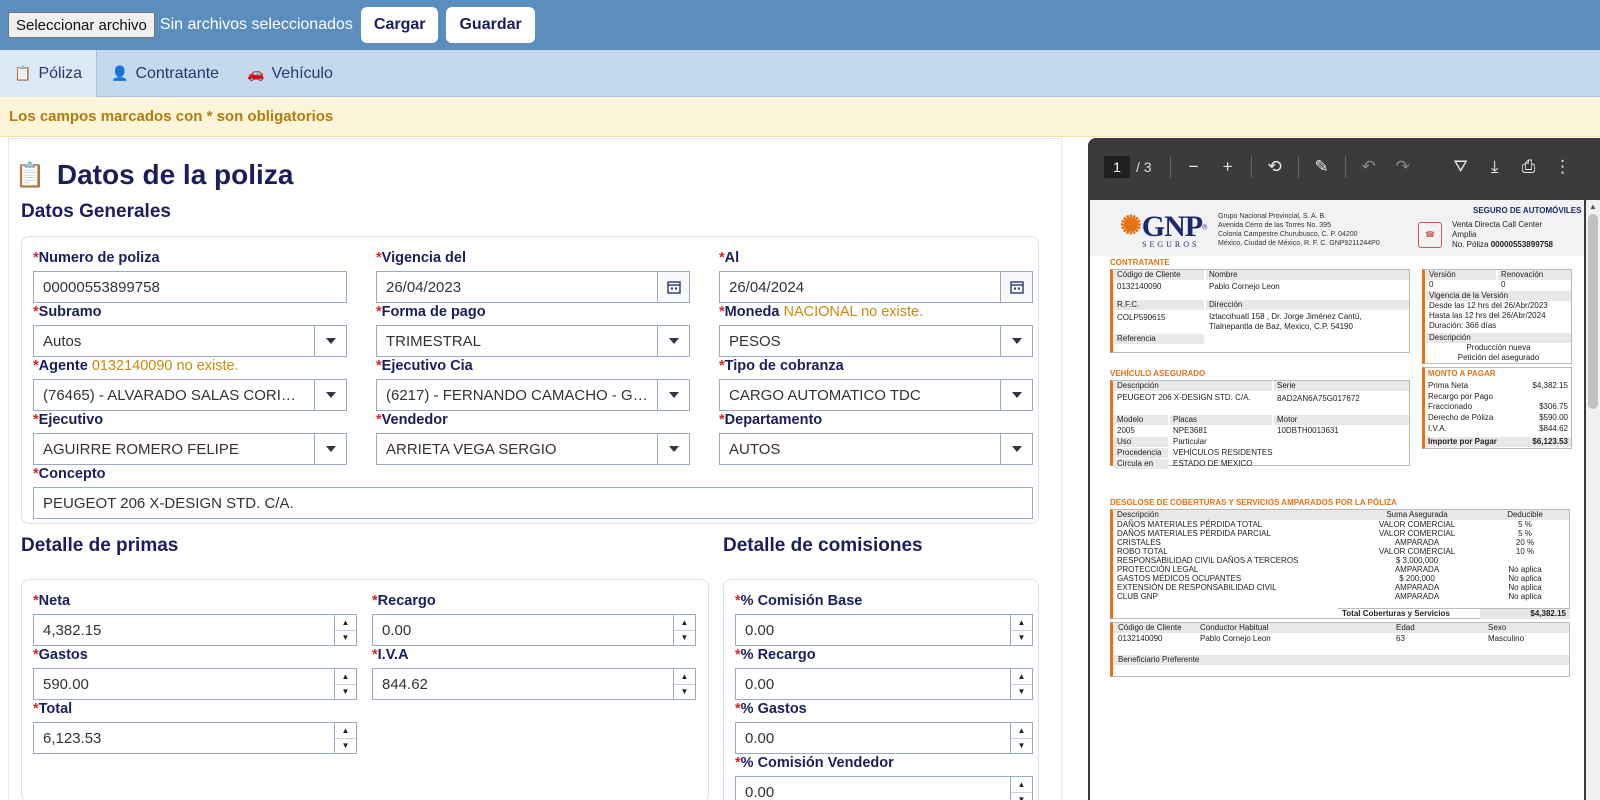 The width and height of the screenshot is (1600, 800). Describe the element at coordinates (876, 341) in the screenshot. I see `moneda-select: PESOS` at that location.